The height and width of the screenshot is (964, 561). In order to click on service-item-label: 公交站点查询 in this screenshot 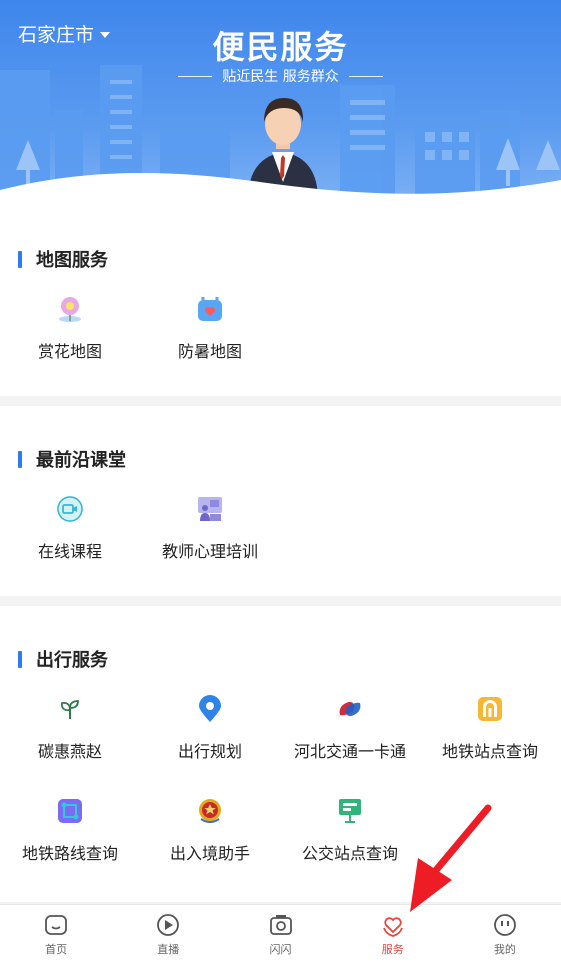, I will do `click(349, 853)`.